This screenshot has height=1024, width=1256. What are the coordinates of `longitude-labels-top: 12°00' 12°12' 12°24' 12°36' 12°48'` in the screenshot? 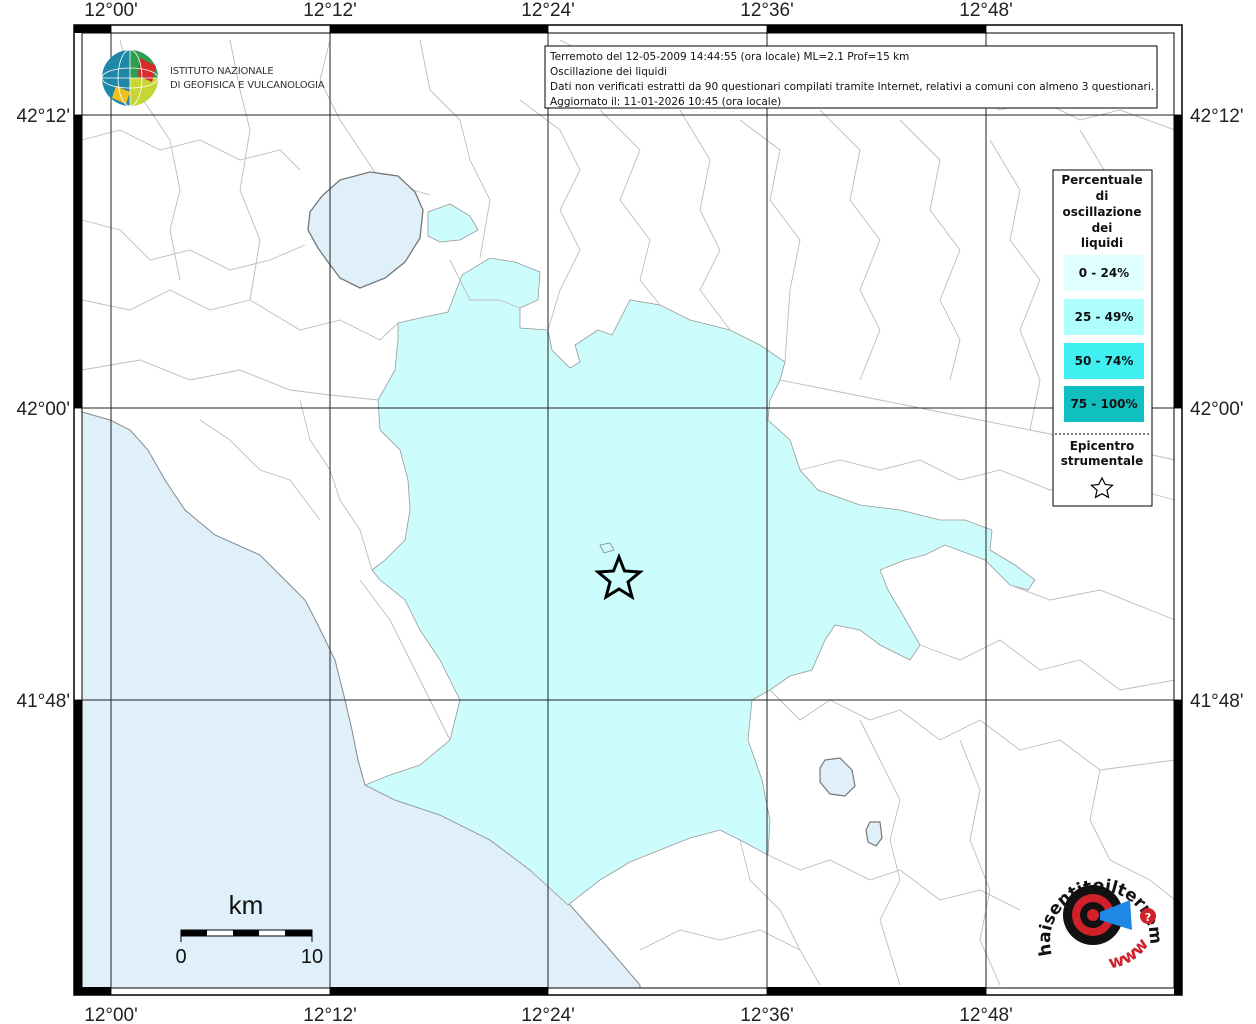 It's located at (548, 10).